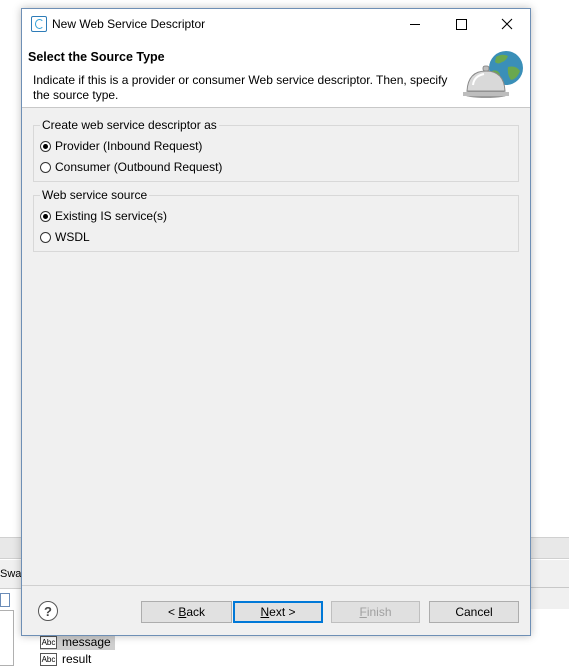 The image size is (569, 667). Describe the element at coordinates (550, 598) in the screenshot. I see `background-panel-edge` at that location.